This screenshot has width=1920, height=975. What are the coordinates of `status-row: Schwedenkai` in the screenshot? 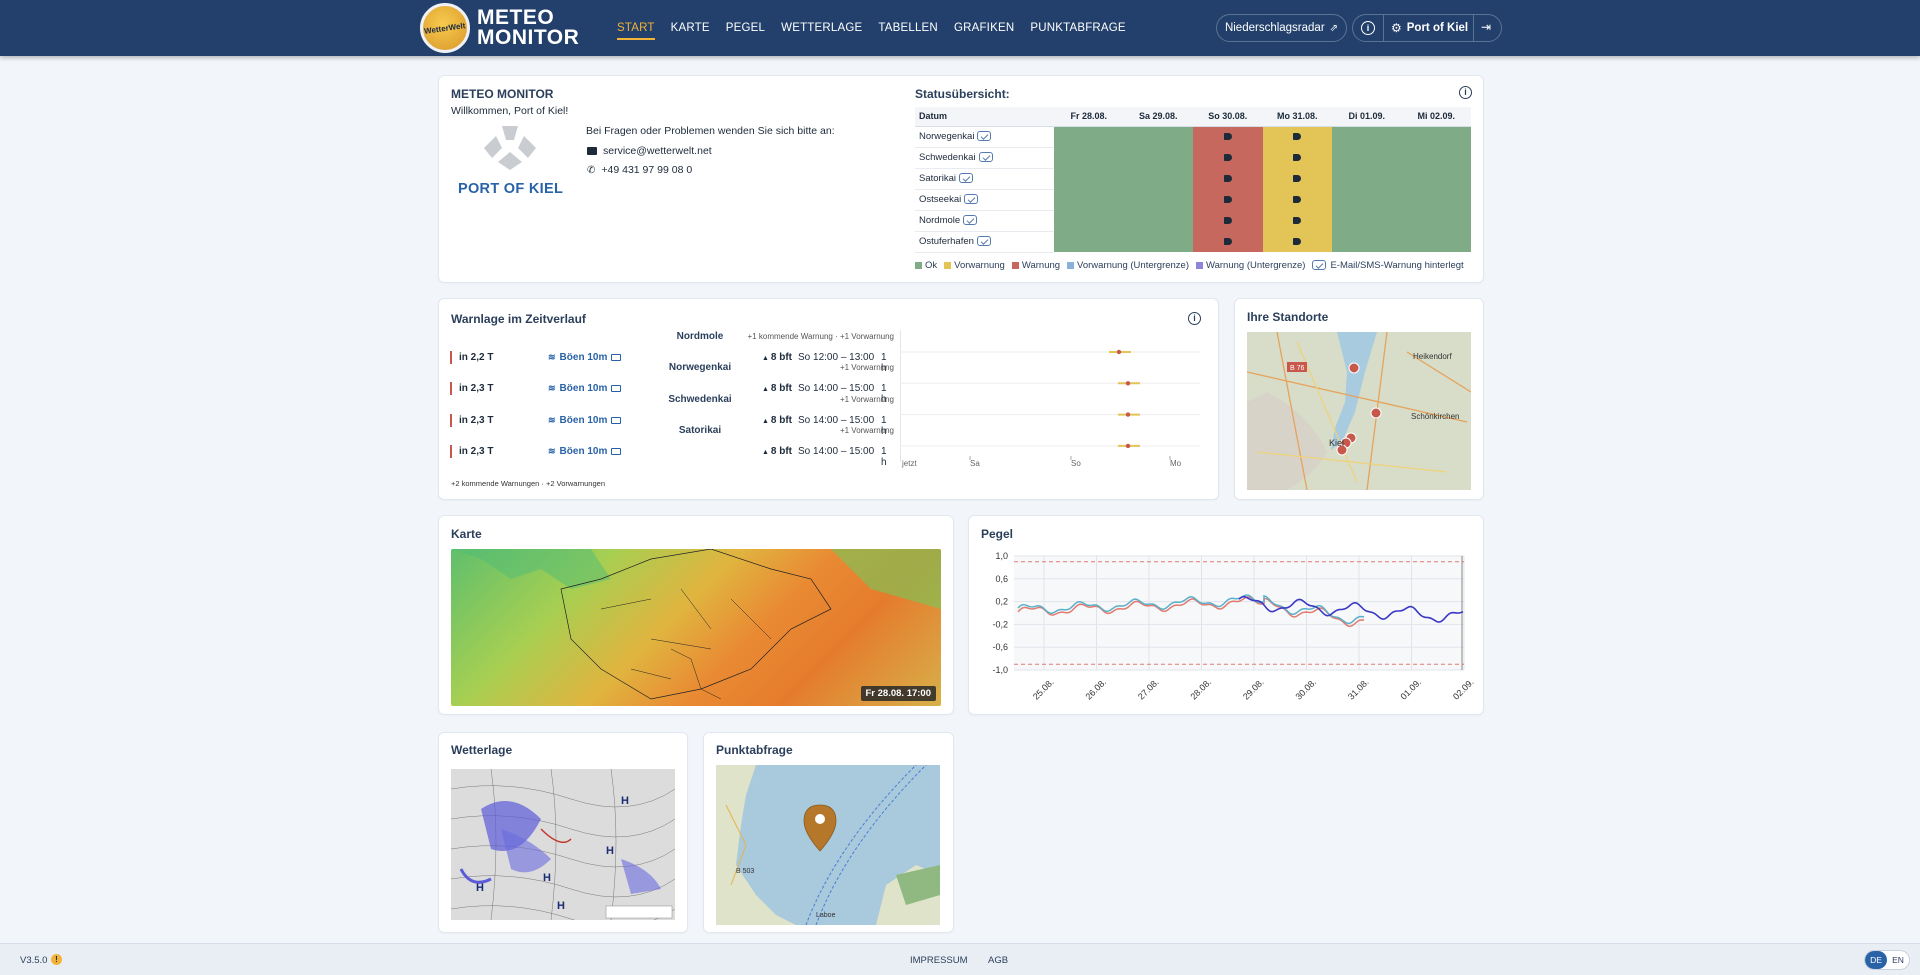 It's located at (1193, 158).